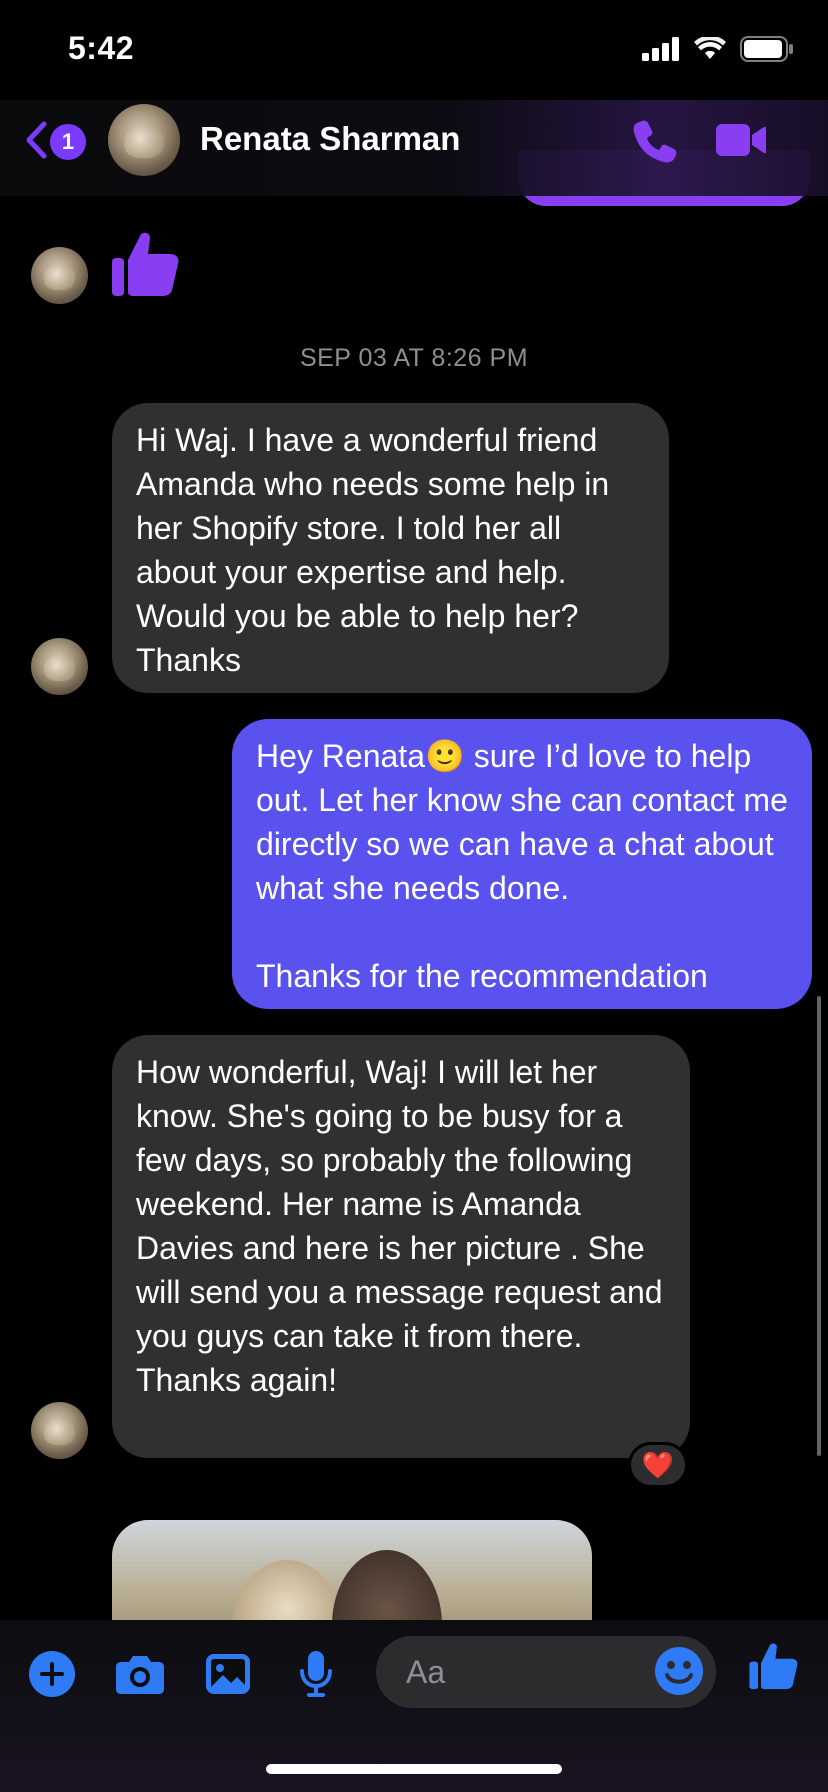  I want to click on more-actions-button, so click(52, 1676).